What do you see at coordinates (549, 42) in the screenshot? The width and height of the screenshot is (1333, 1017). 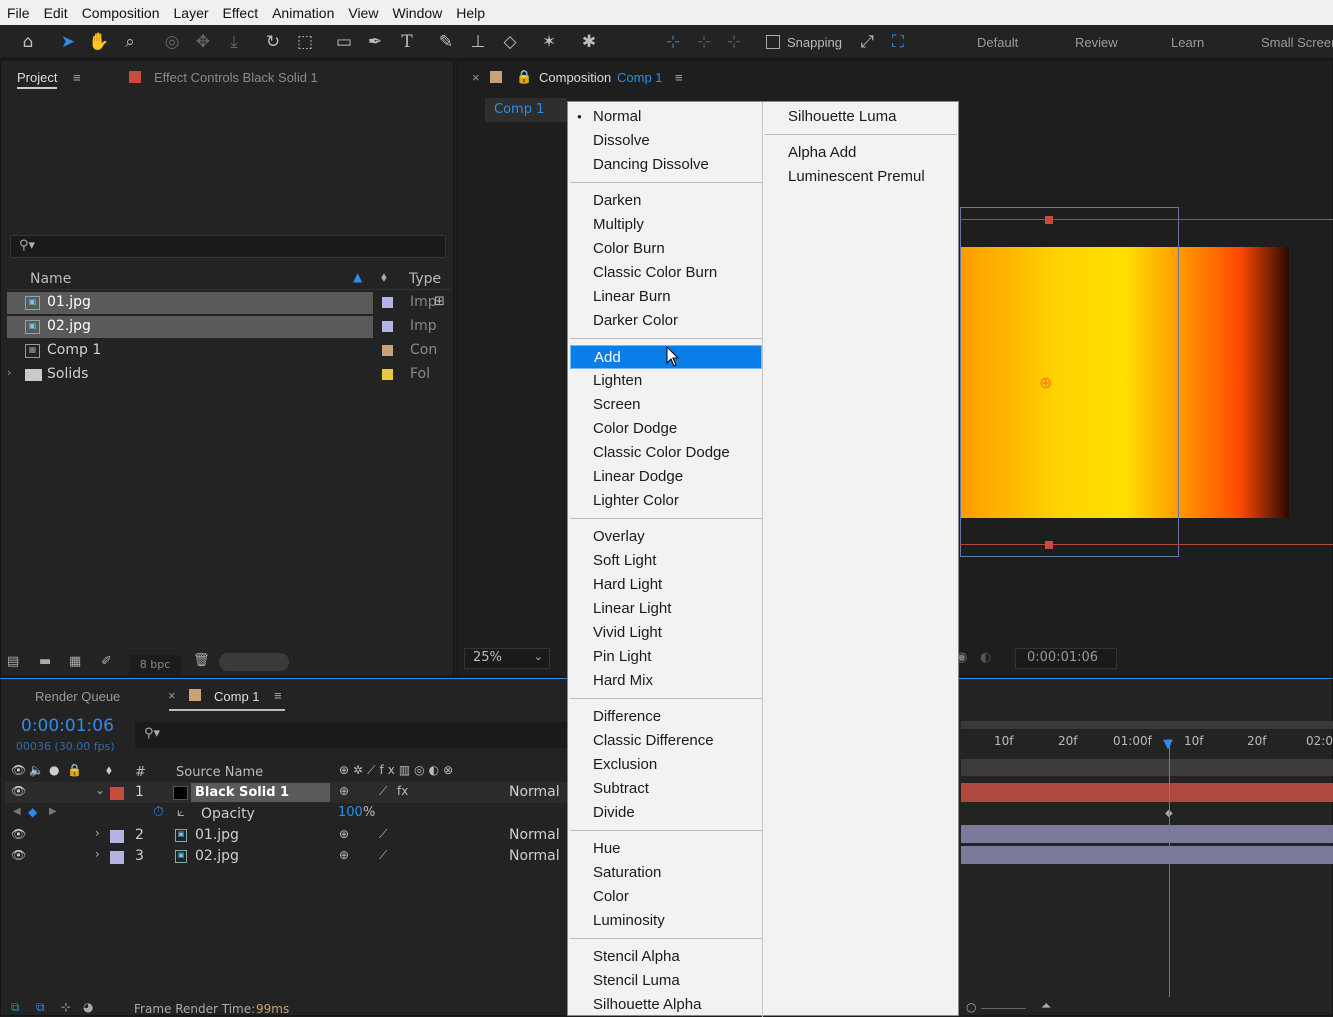 I see `roto-brush-tool-icon: ✶` at bounding box center [549, 42].